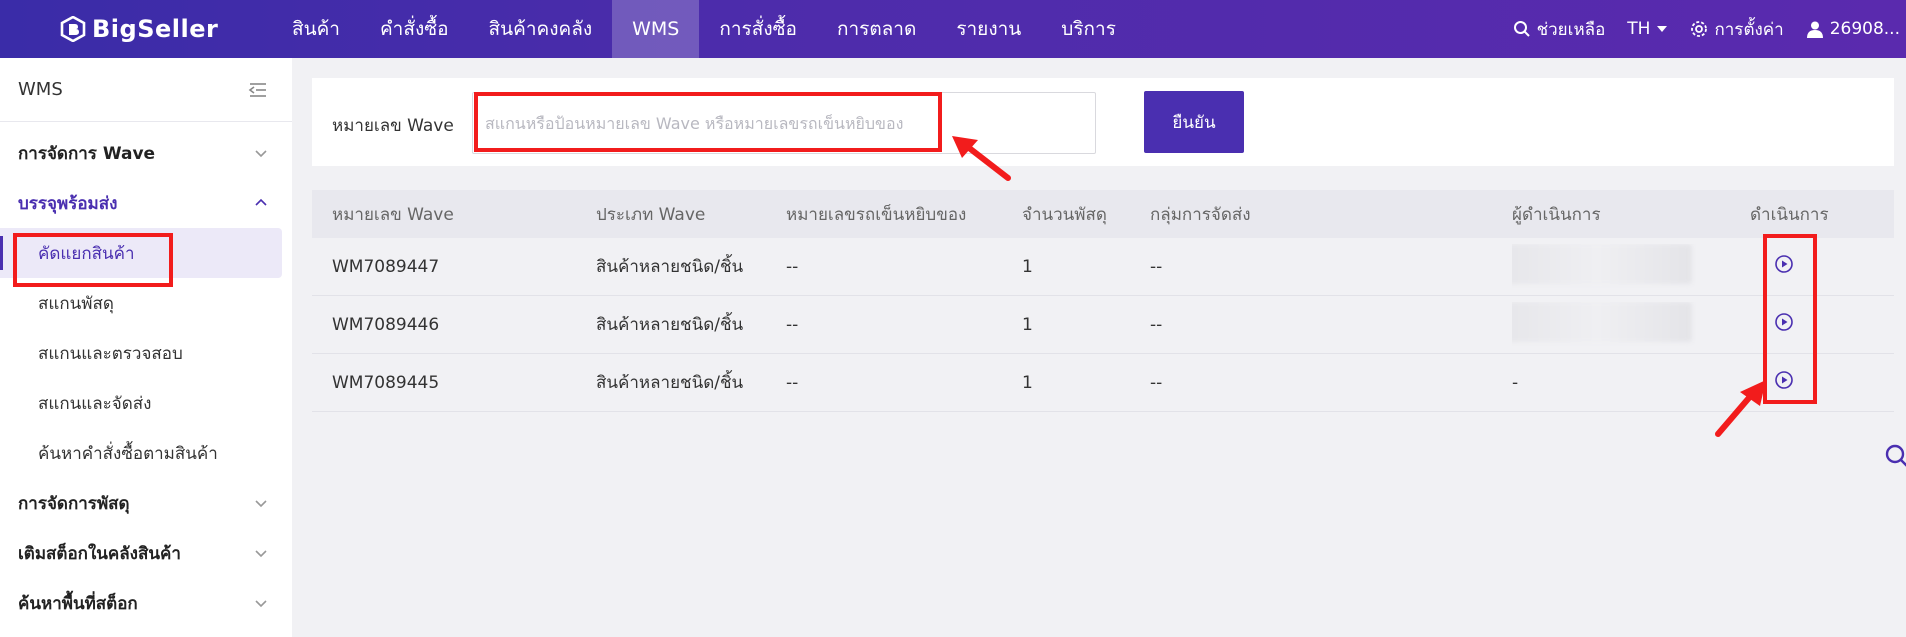  What do you see at coordinates (1639, 29) in the screenshot?
I see `language-label: TH` at bounding box center [1639, 29].